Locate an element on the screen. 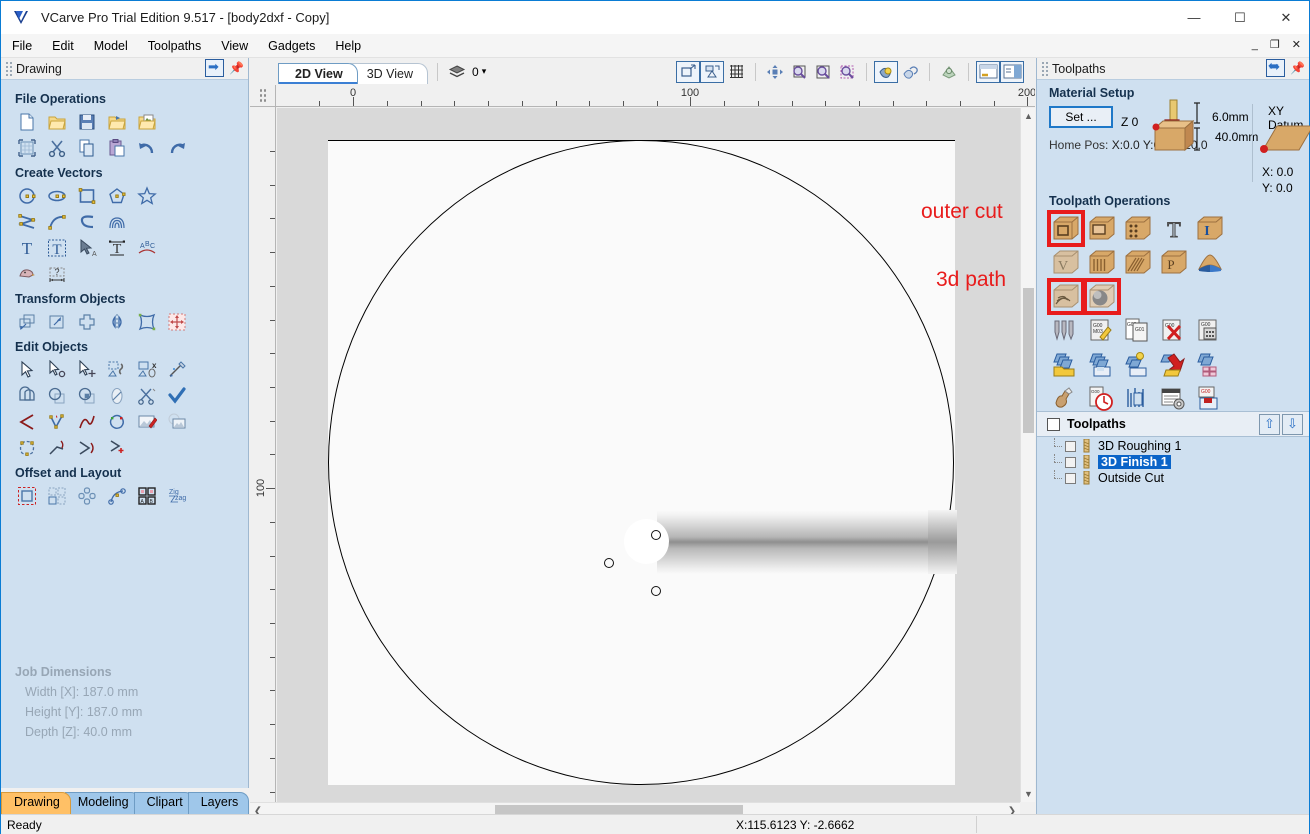 The image size is (1310, 834). new-file-icon is located at coordinates (27, 122).